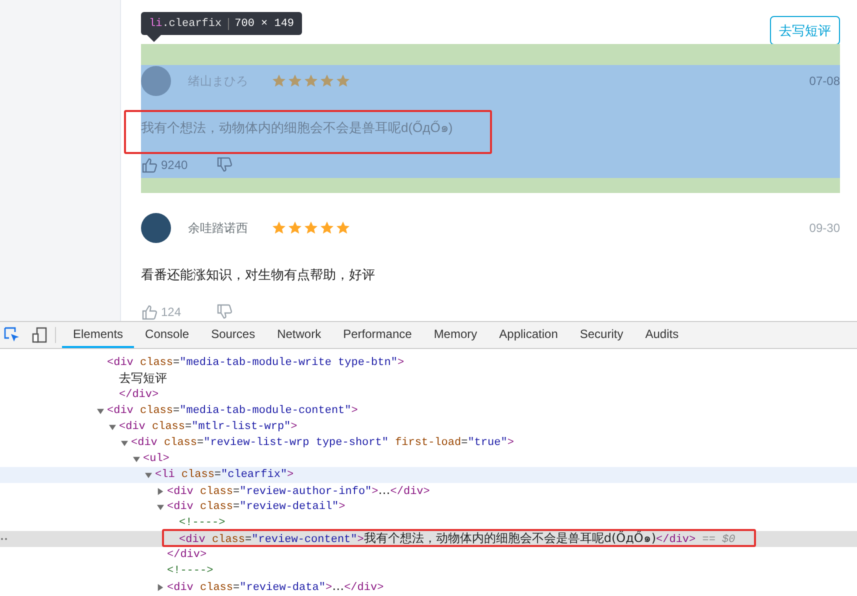 Image resolution: width=857 pixels, height=596 pixels. I want to click on code-line: 去写短评, so click(143, 379).